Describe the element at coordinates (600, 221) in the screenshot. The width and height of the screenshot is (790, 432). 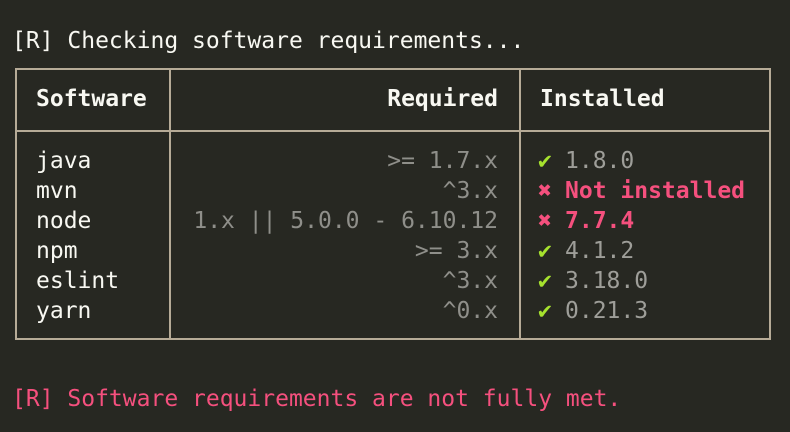
I see `installed-version: 7.7.4` at that location.